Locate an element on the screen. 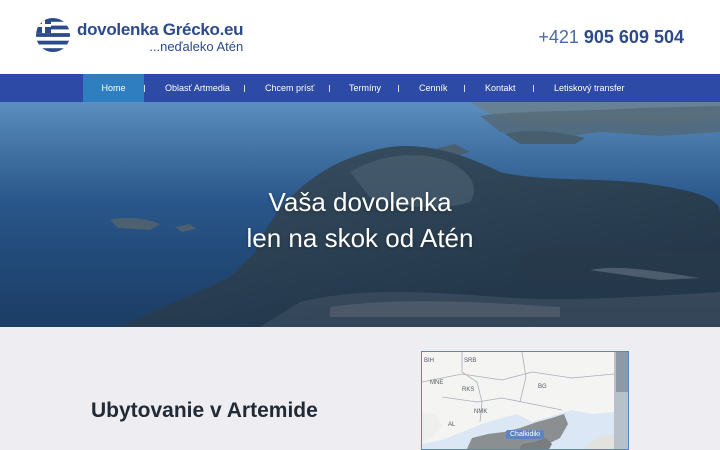 This screenshot has width=720, height=450. nav-item-oblast-artmedia: Oblasť Artmedia is located at coordinates (197, 88).